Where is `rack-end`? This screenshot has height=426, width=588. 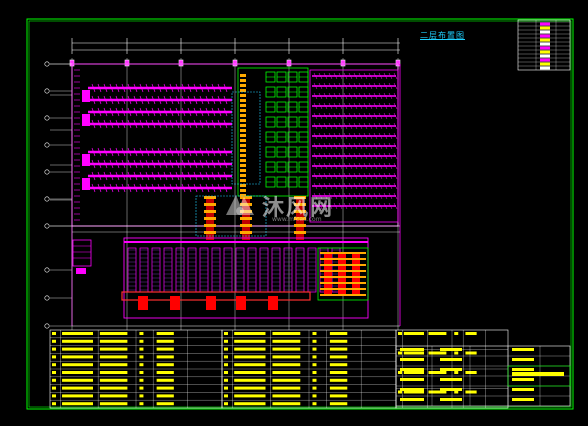 rack-end is located at coordinates (86, 120).